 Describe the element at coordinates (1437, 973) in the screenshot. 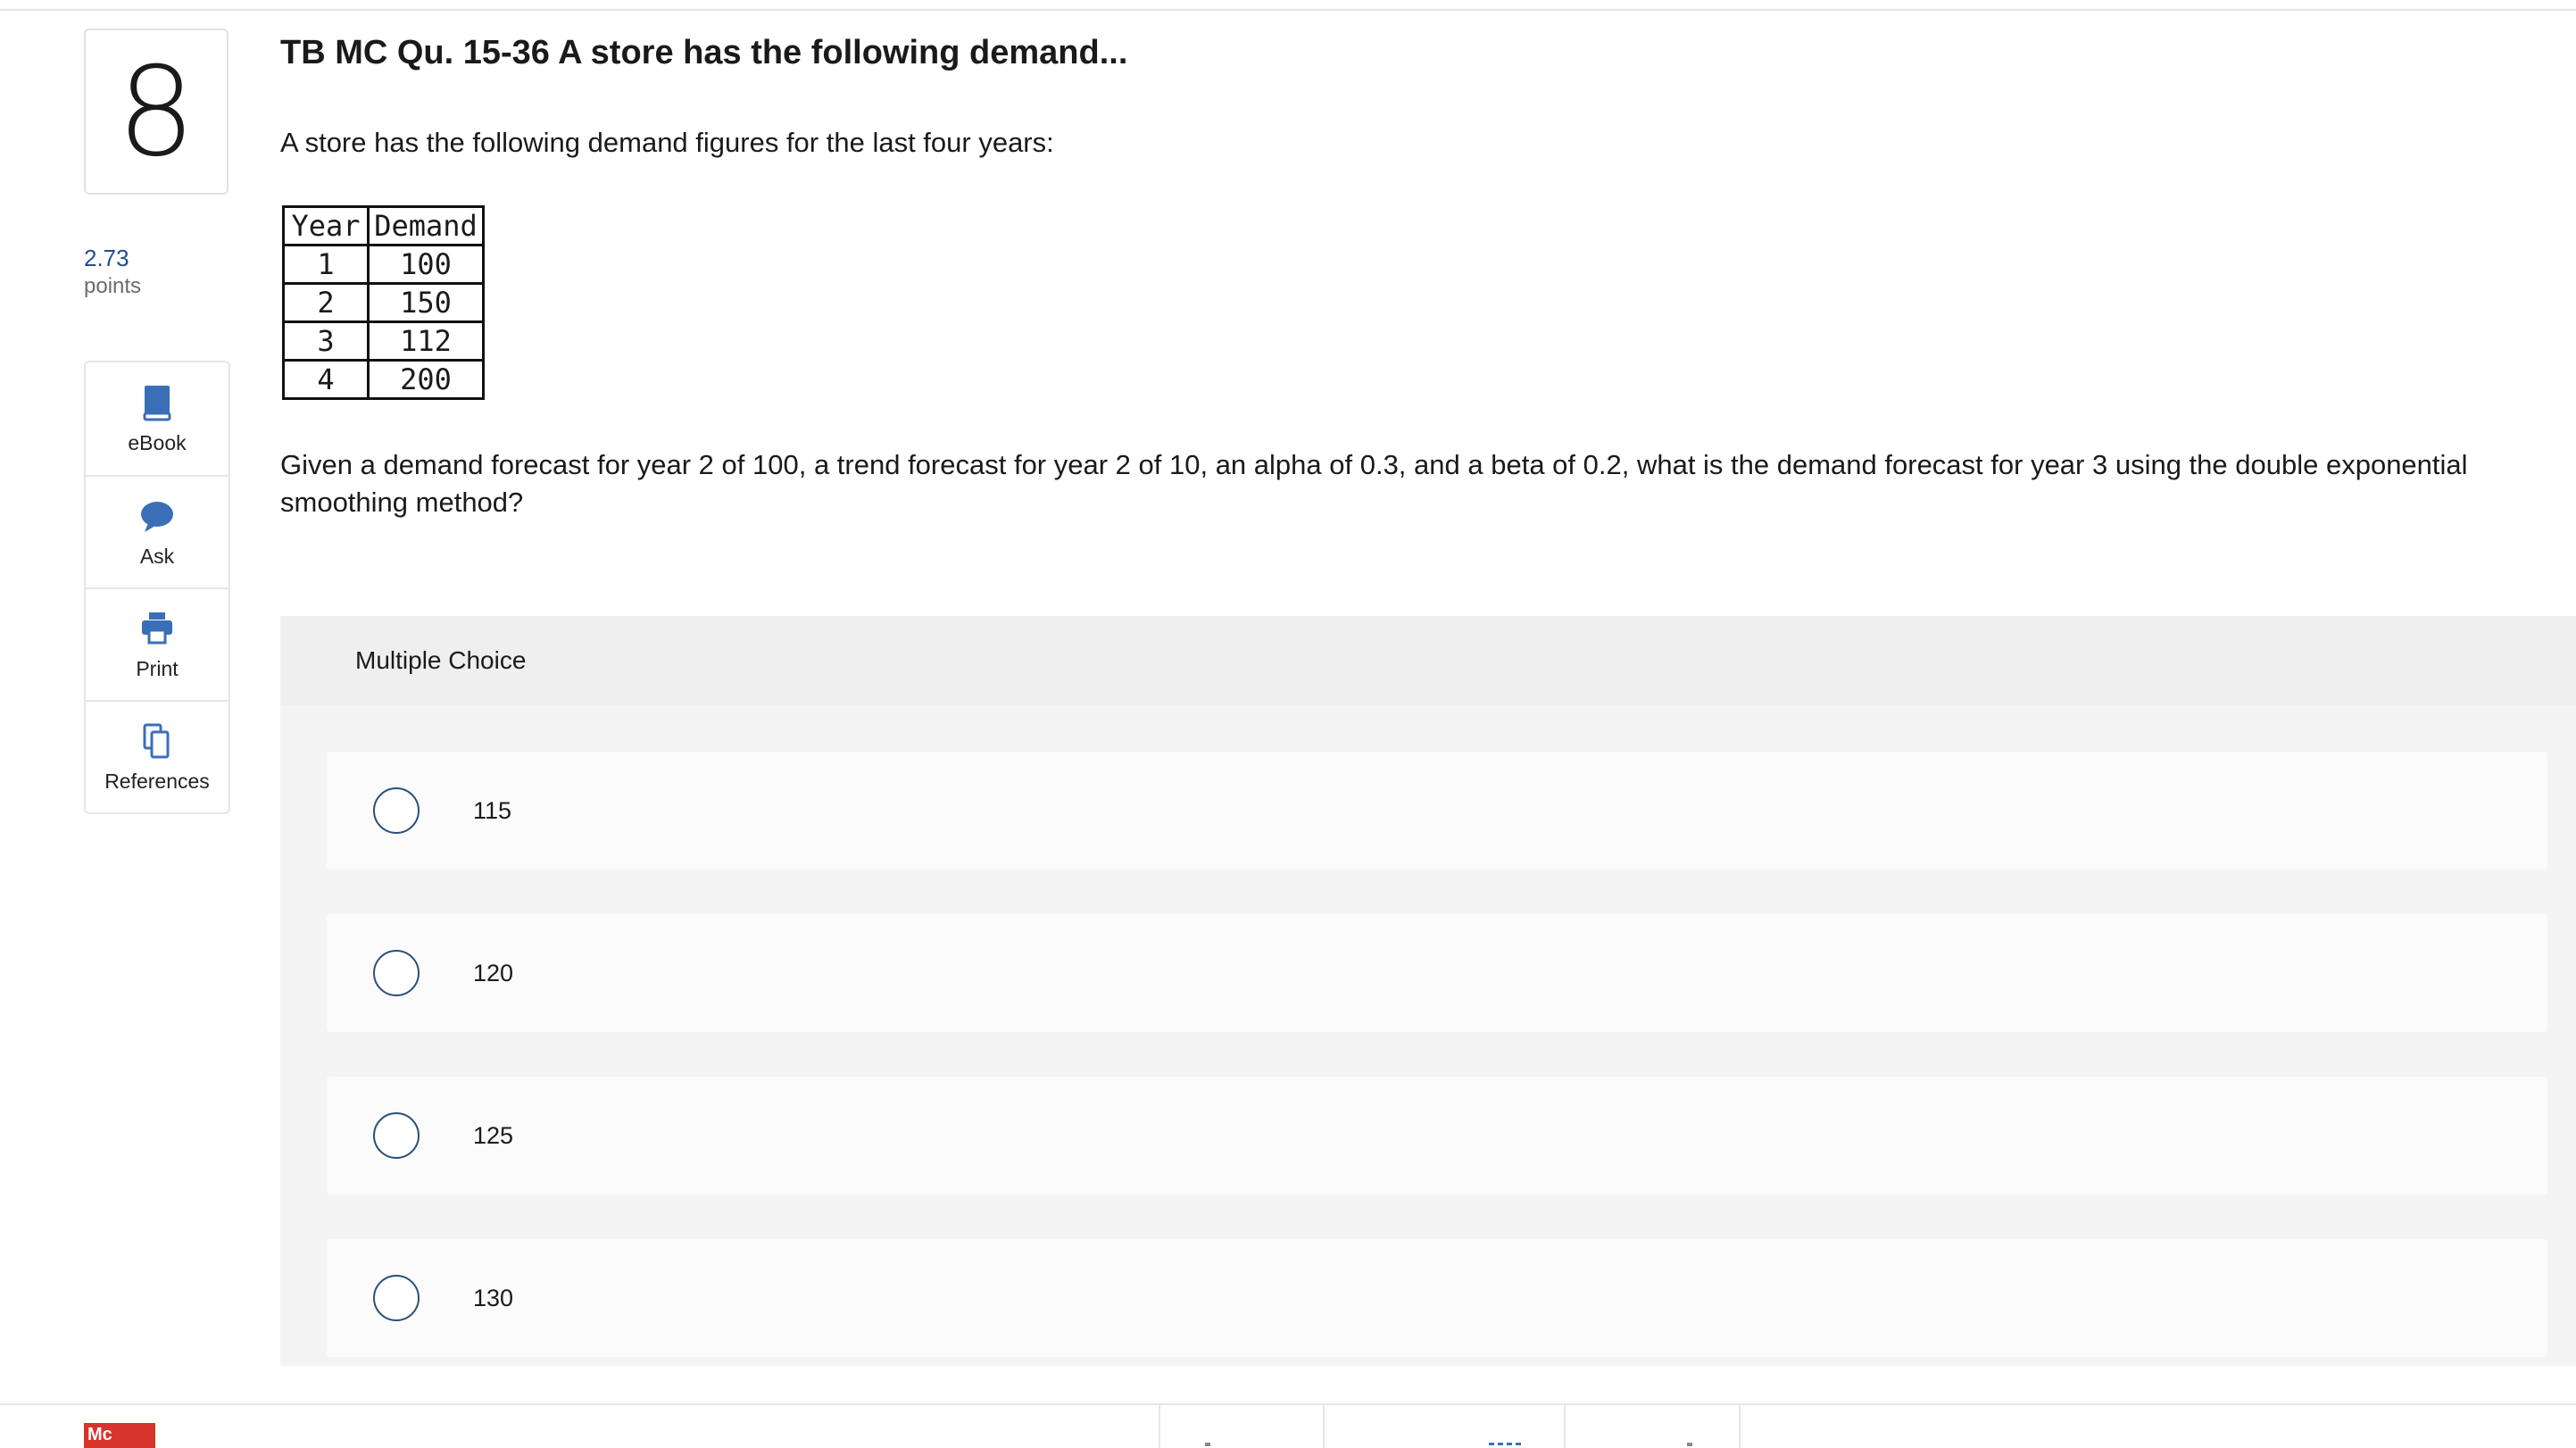

I see `choice-option-2: 120` at that location.